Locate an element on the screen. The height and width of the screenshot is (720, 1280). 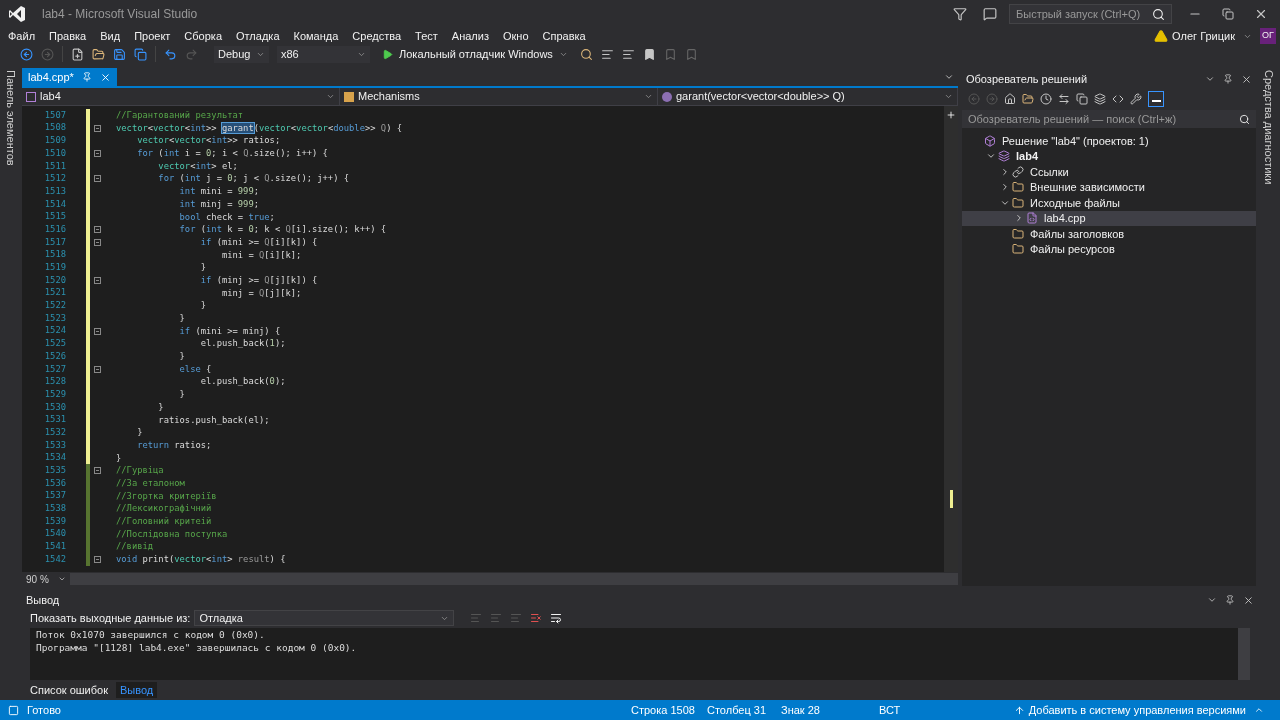
line-number: 1540 is located at coordinates (55, 534).